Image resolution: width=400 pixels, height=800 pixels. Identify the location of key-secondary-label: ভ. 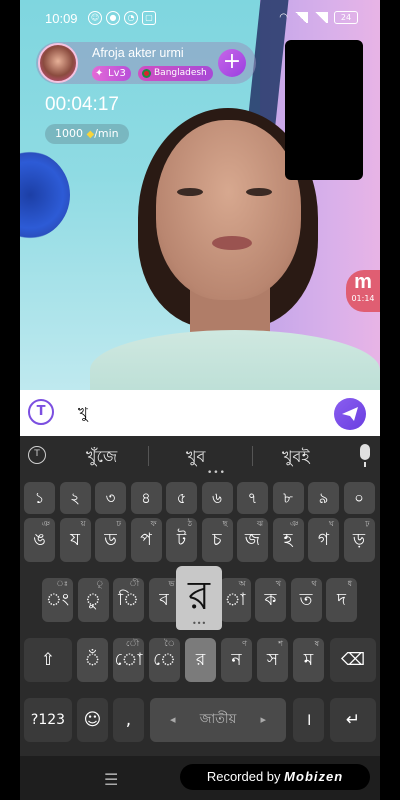
(171, 583).